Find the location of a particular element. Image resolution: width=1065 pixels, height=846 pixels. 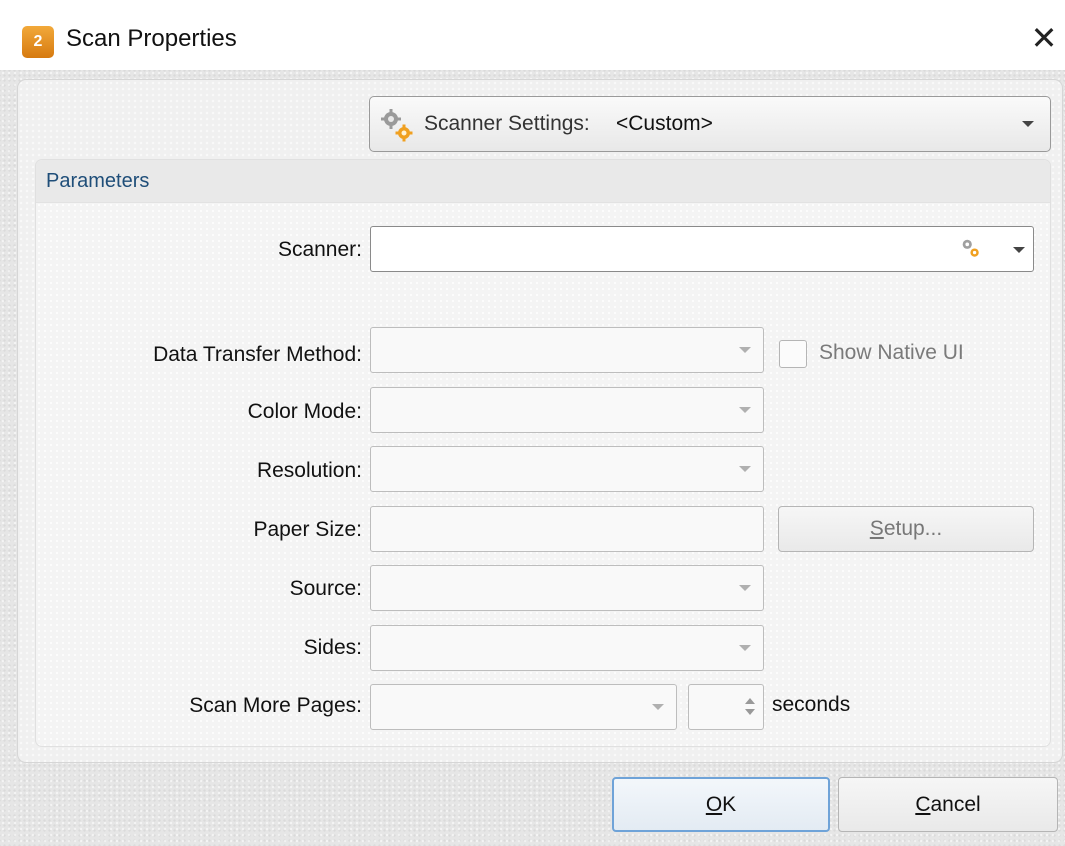

data-transfer-method-label: Data Transfer Method: is located at coordinates (257, 354).